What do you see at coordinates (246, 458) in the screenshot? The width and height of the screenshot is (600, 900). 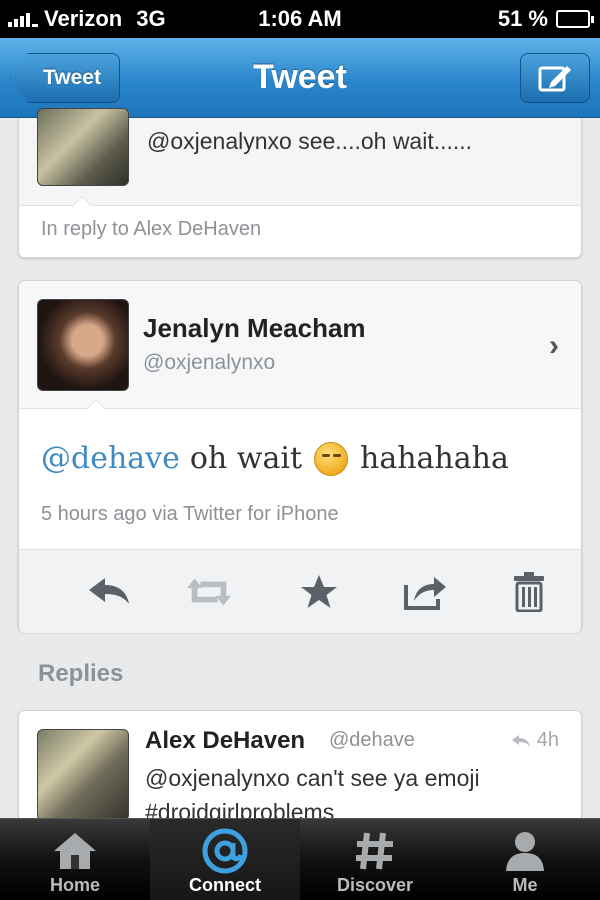 I see `tweet-text-part: oh wait` at bounding box center [246, 458].